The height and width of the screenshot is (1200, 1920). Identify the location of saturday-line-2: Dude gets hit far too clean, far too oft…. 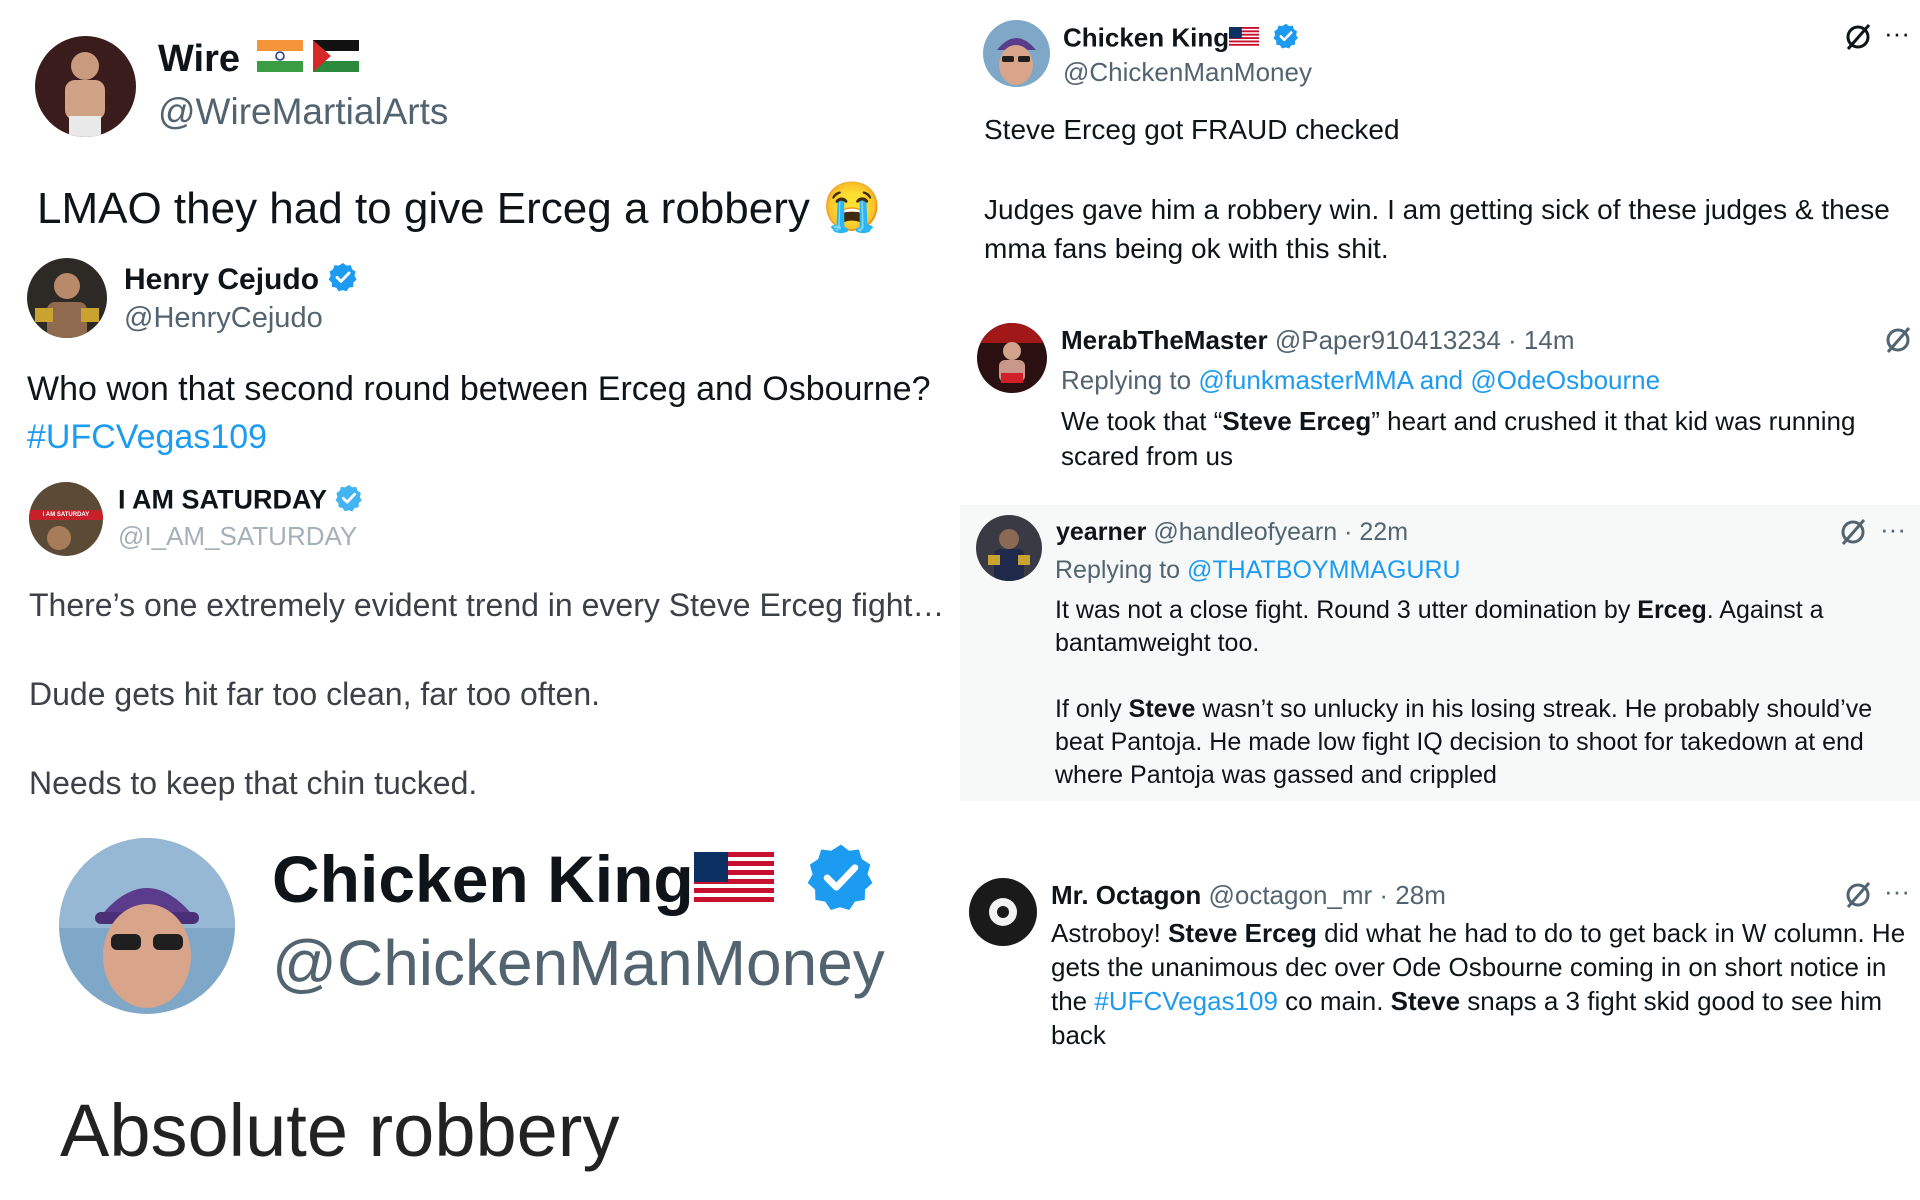
(315, 694).